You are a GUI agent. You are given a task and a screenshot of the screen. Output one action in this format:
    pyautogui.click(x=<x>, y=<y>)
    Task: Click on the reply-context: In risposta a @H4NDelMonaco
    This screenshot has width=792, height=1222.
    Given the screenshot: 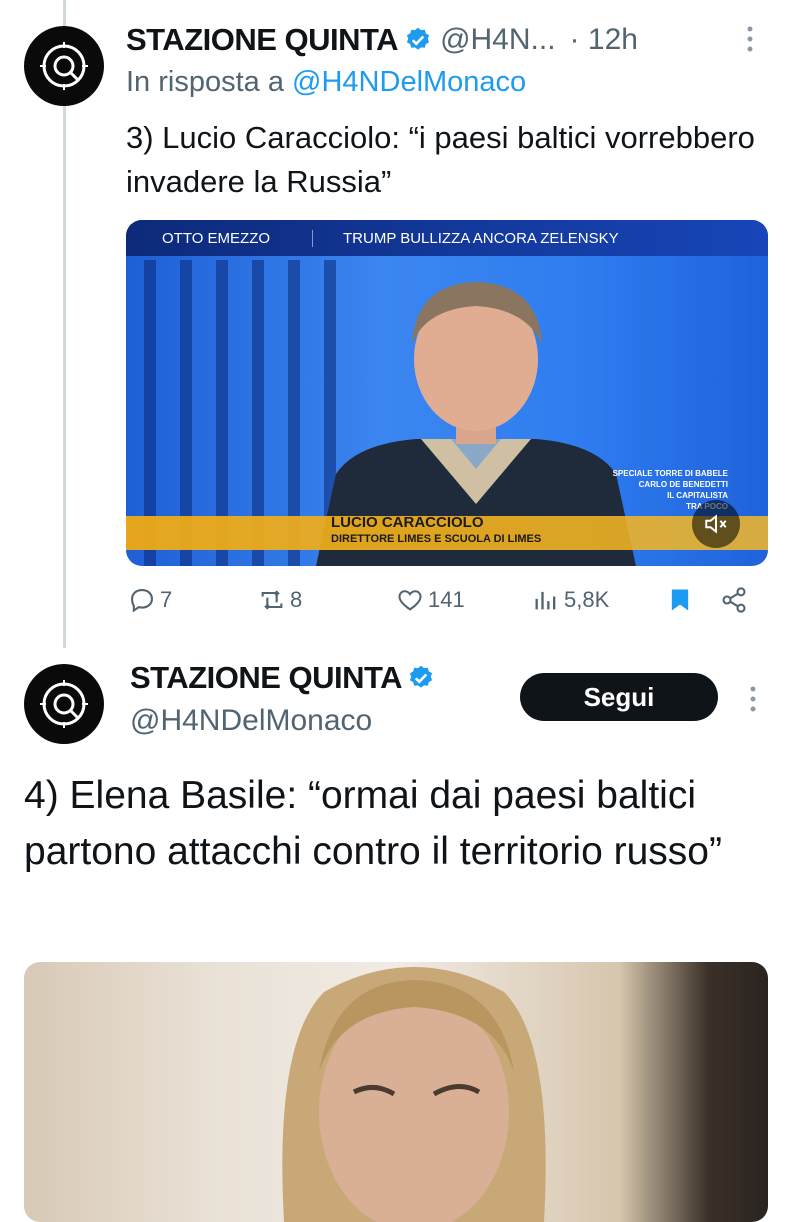 What is the action you would take?
    pyautogui.click(x=326, y=82)
    